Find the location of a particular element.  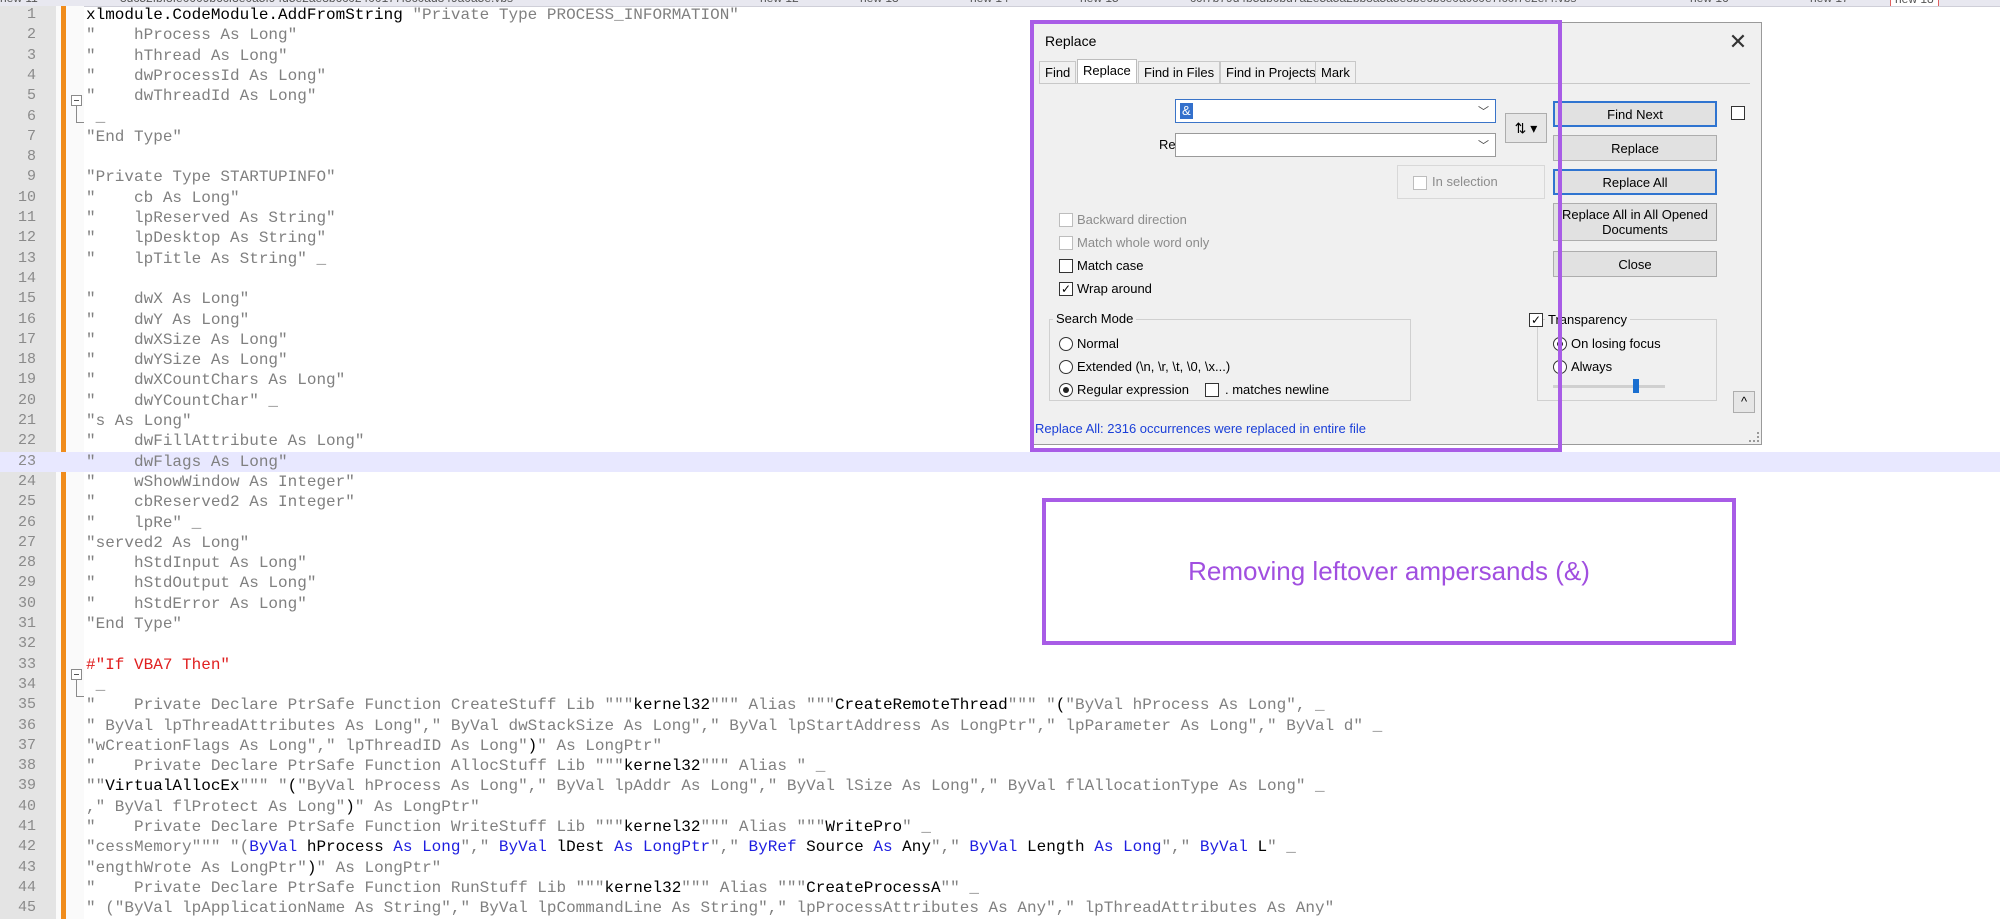

code-token: " wShowWindow As Integer" is located at coordinates (220, 482).